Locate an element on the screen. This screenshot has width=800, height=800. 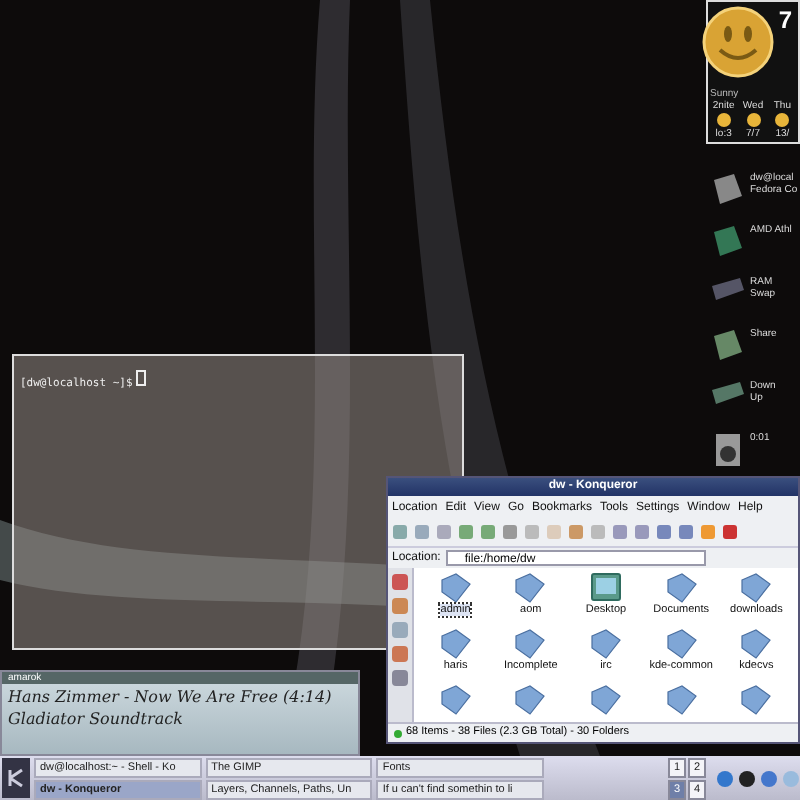
k-menu-button is located at coordinates (16, 778).